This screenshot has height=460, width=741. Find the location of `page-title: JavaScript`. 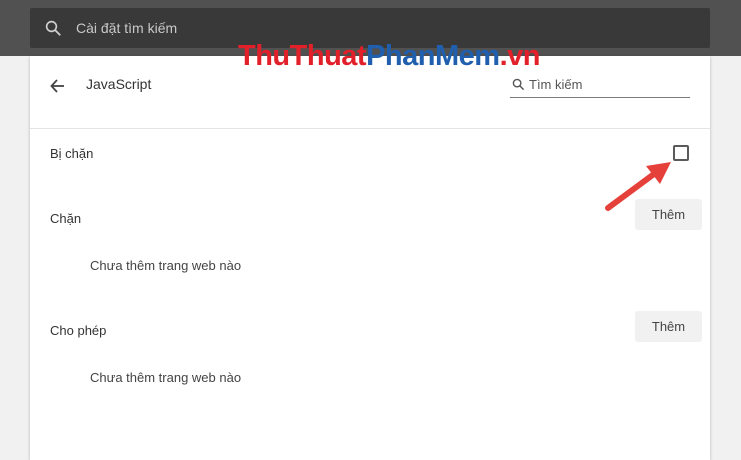

page-title: JavaScript is located at coordinates (119, 84).